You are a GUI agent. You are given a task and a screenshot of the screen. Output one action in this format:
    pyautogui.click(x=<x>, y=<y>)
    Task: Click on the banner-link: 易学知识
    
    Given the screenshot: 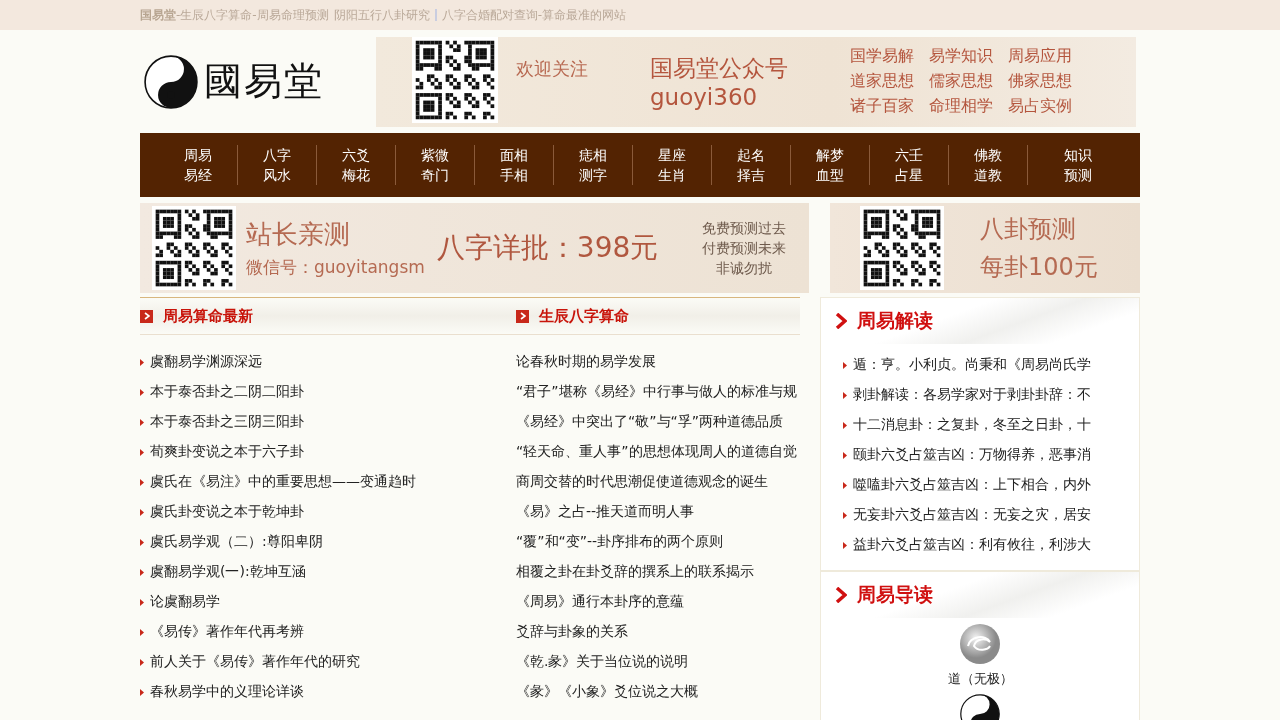 What is the action you would take?
    pyautogui.click(x=961, y=56)
    